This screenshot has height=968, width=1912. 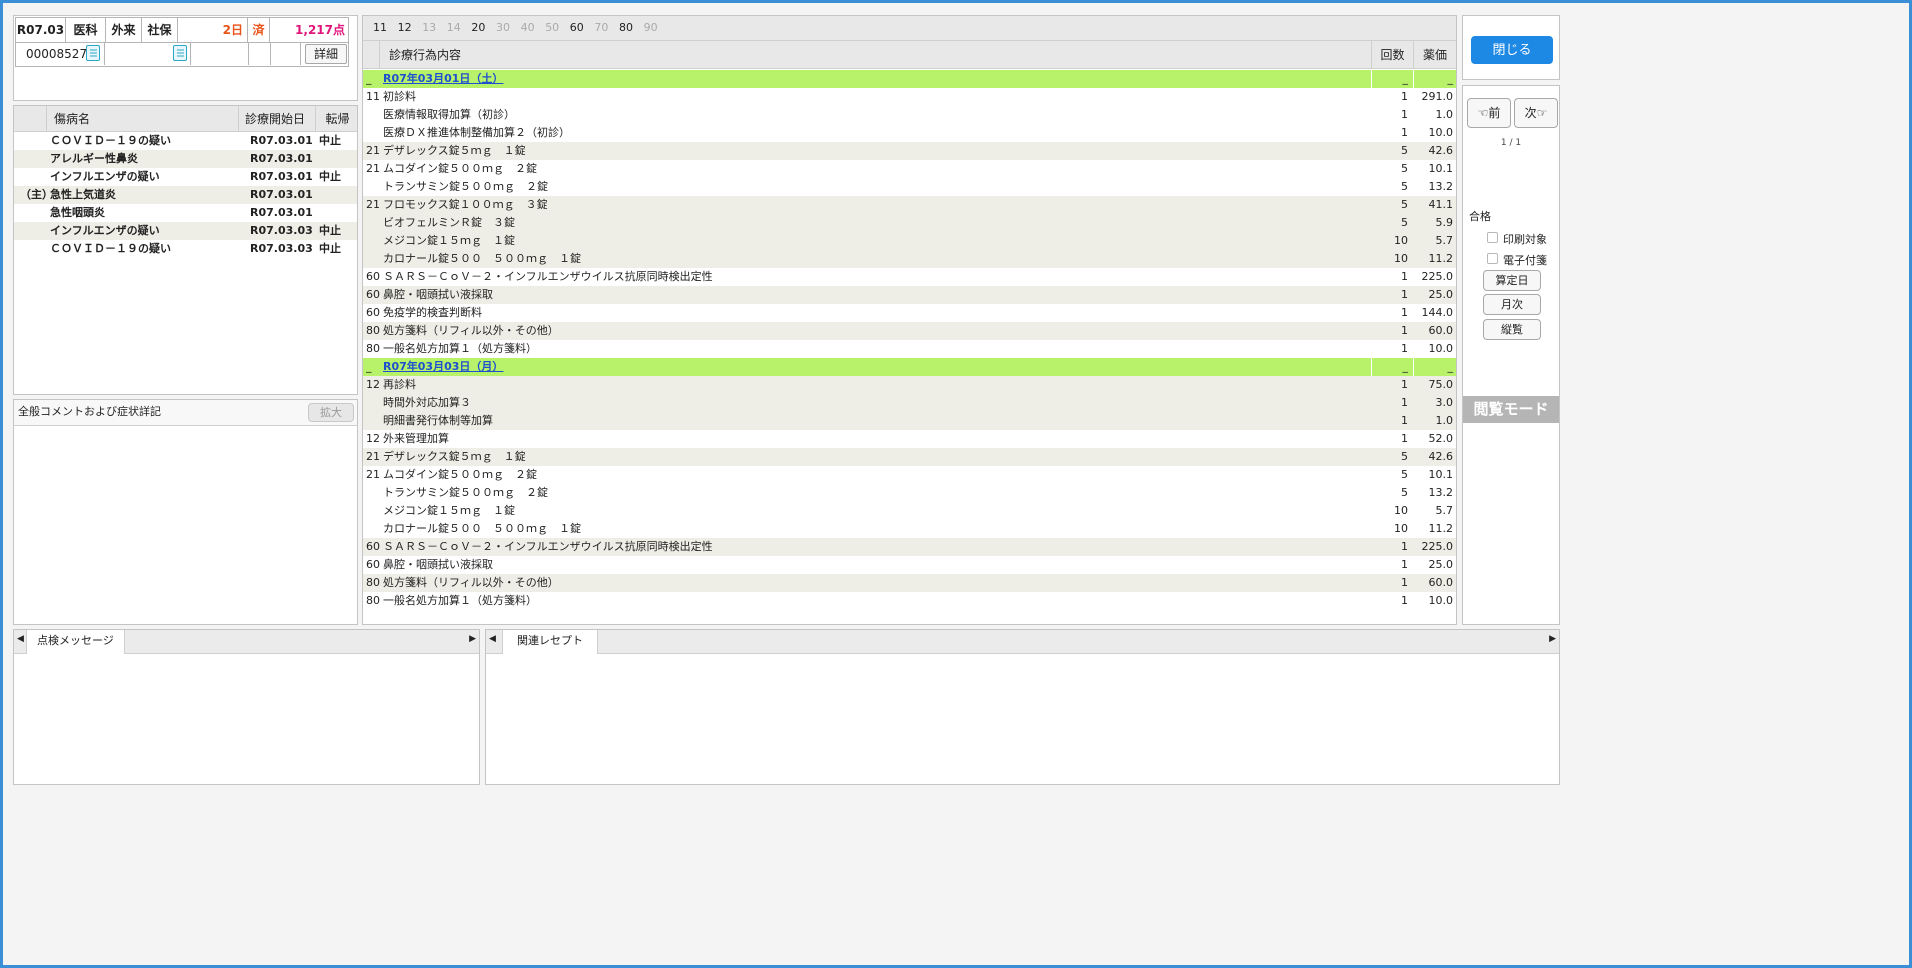 What do you see at coordinates (909, 79) in the screenshot?
I see `date-group-row: _ R07年03月01日（土） _ _` at bounding box center [909, 79].